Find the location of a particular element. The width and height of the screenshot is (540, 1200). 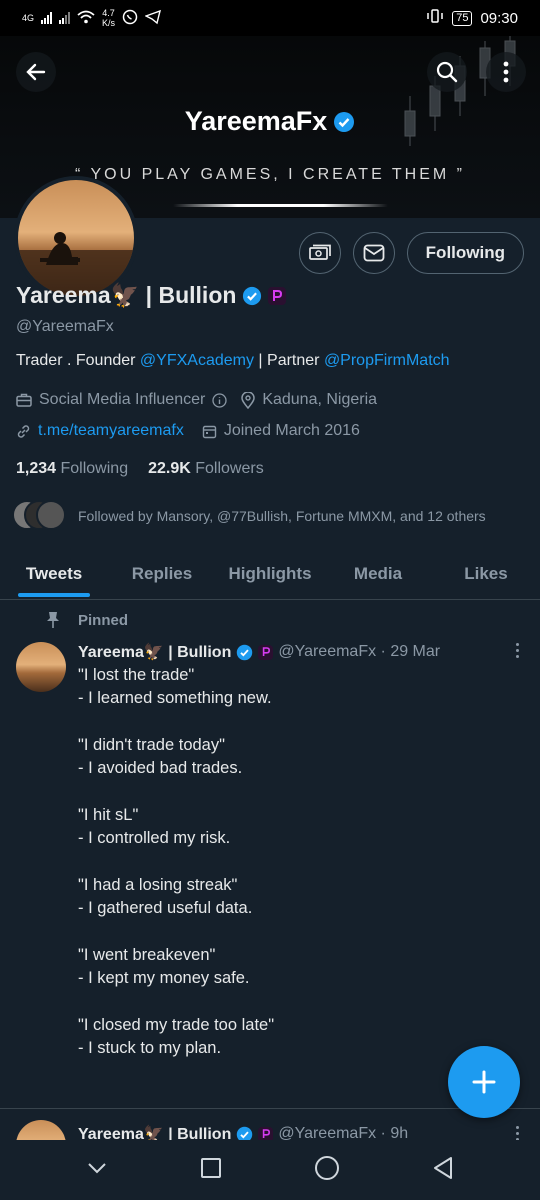

profile-actions: Following is located at coordinates (411, 253).